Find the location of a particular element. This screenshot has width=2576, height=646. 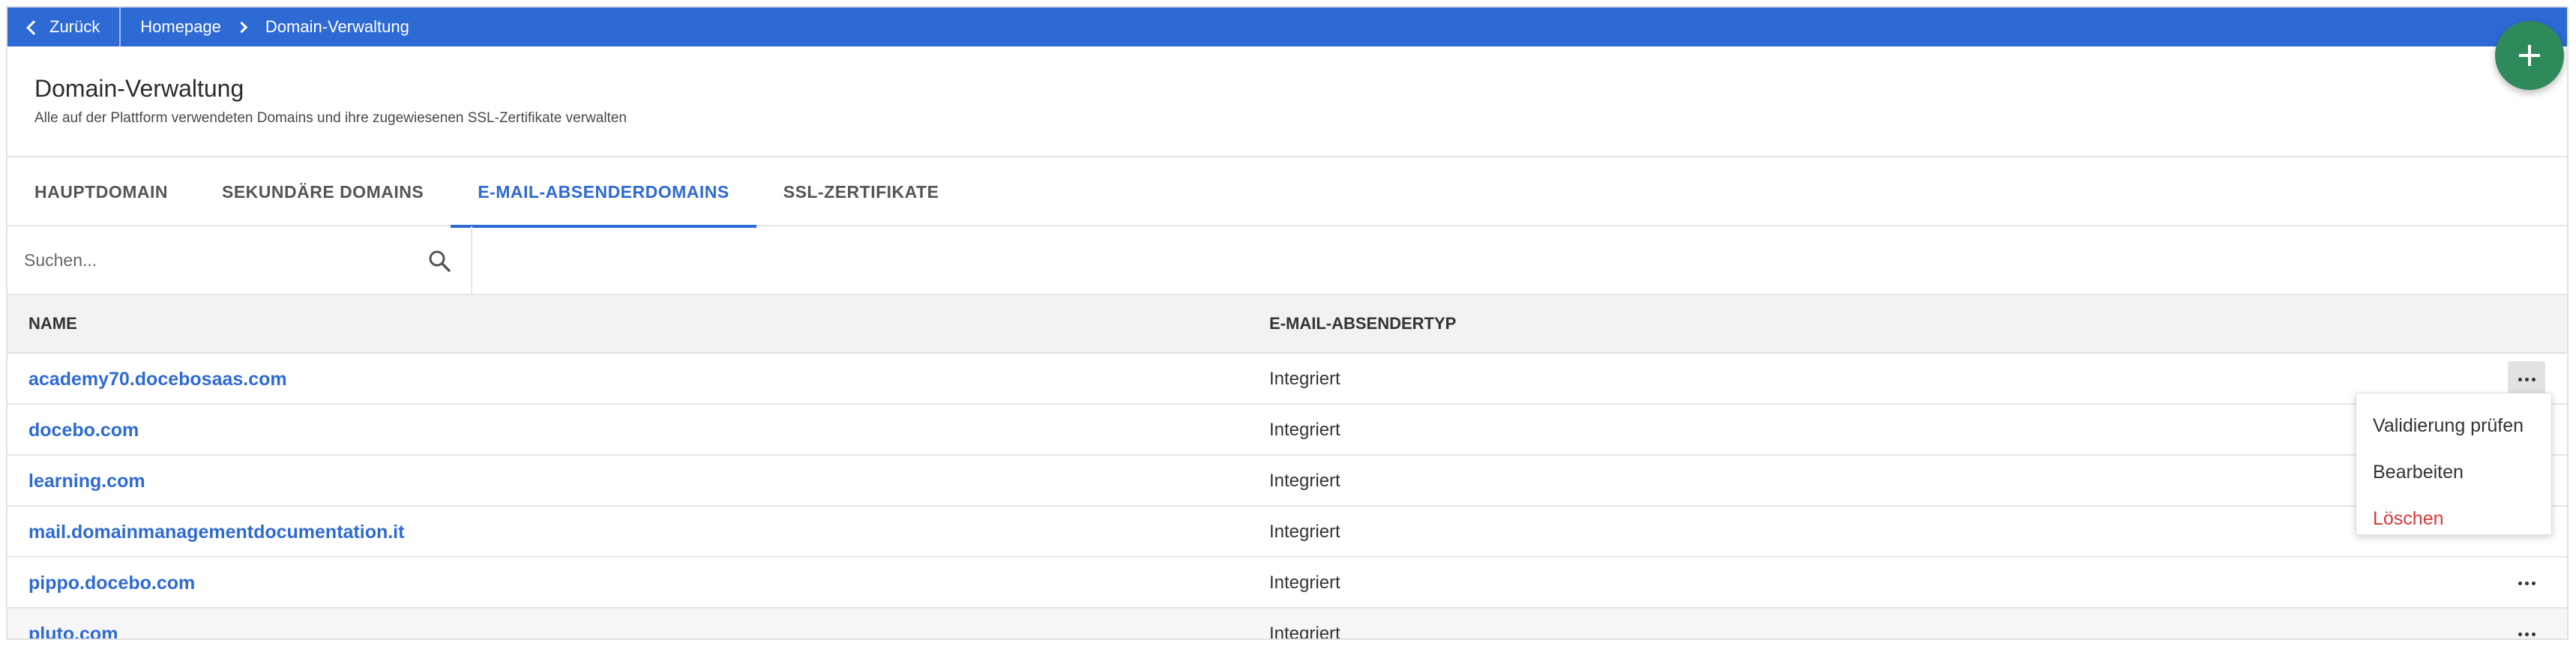

column-header-name: NAME is located at coordinates (53, 323).